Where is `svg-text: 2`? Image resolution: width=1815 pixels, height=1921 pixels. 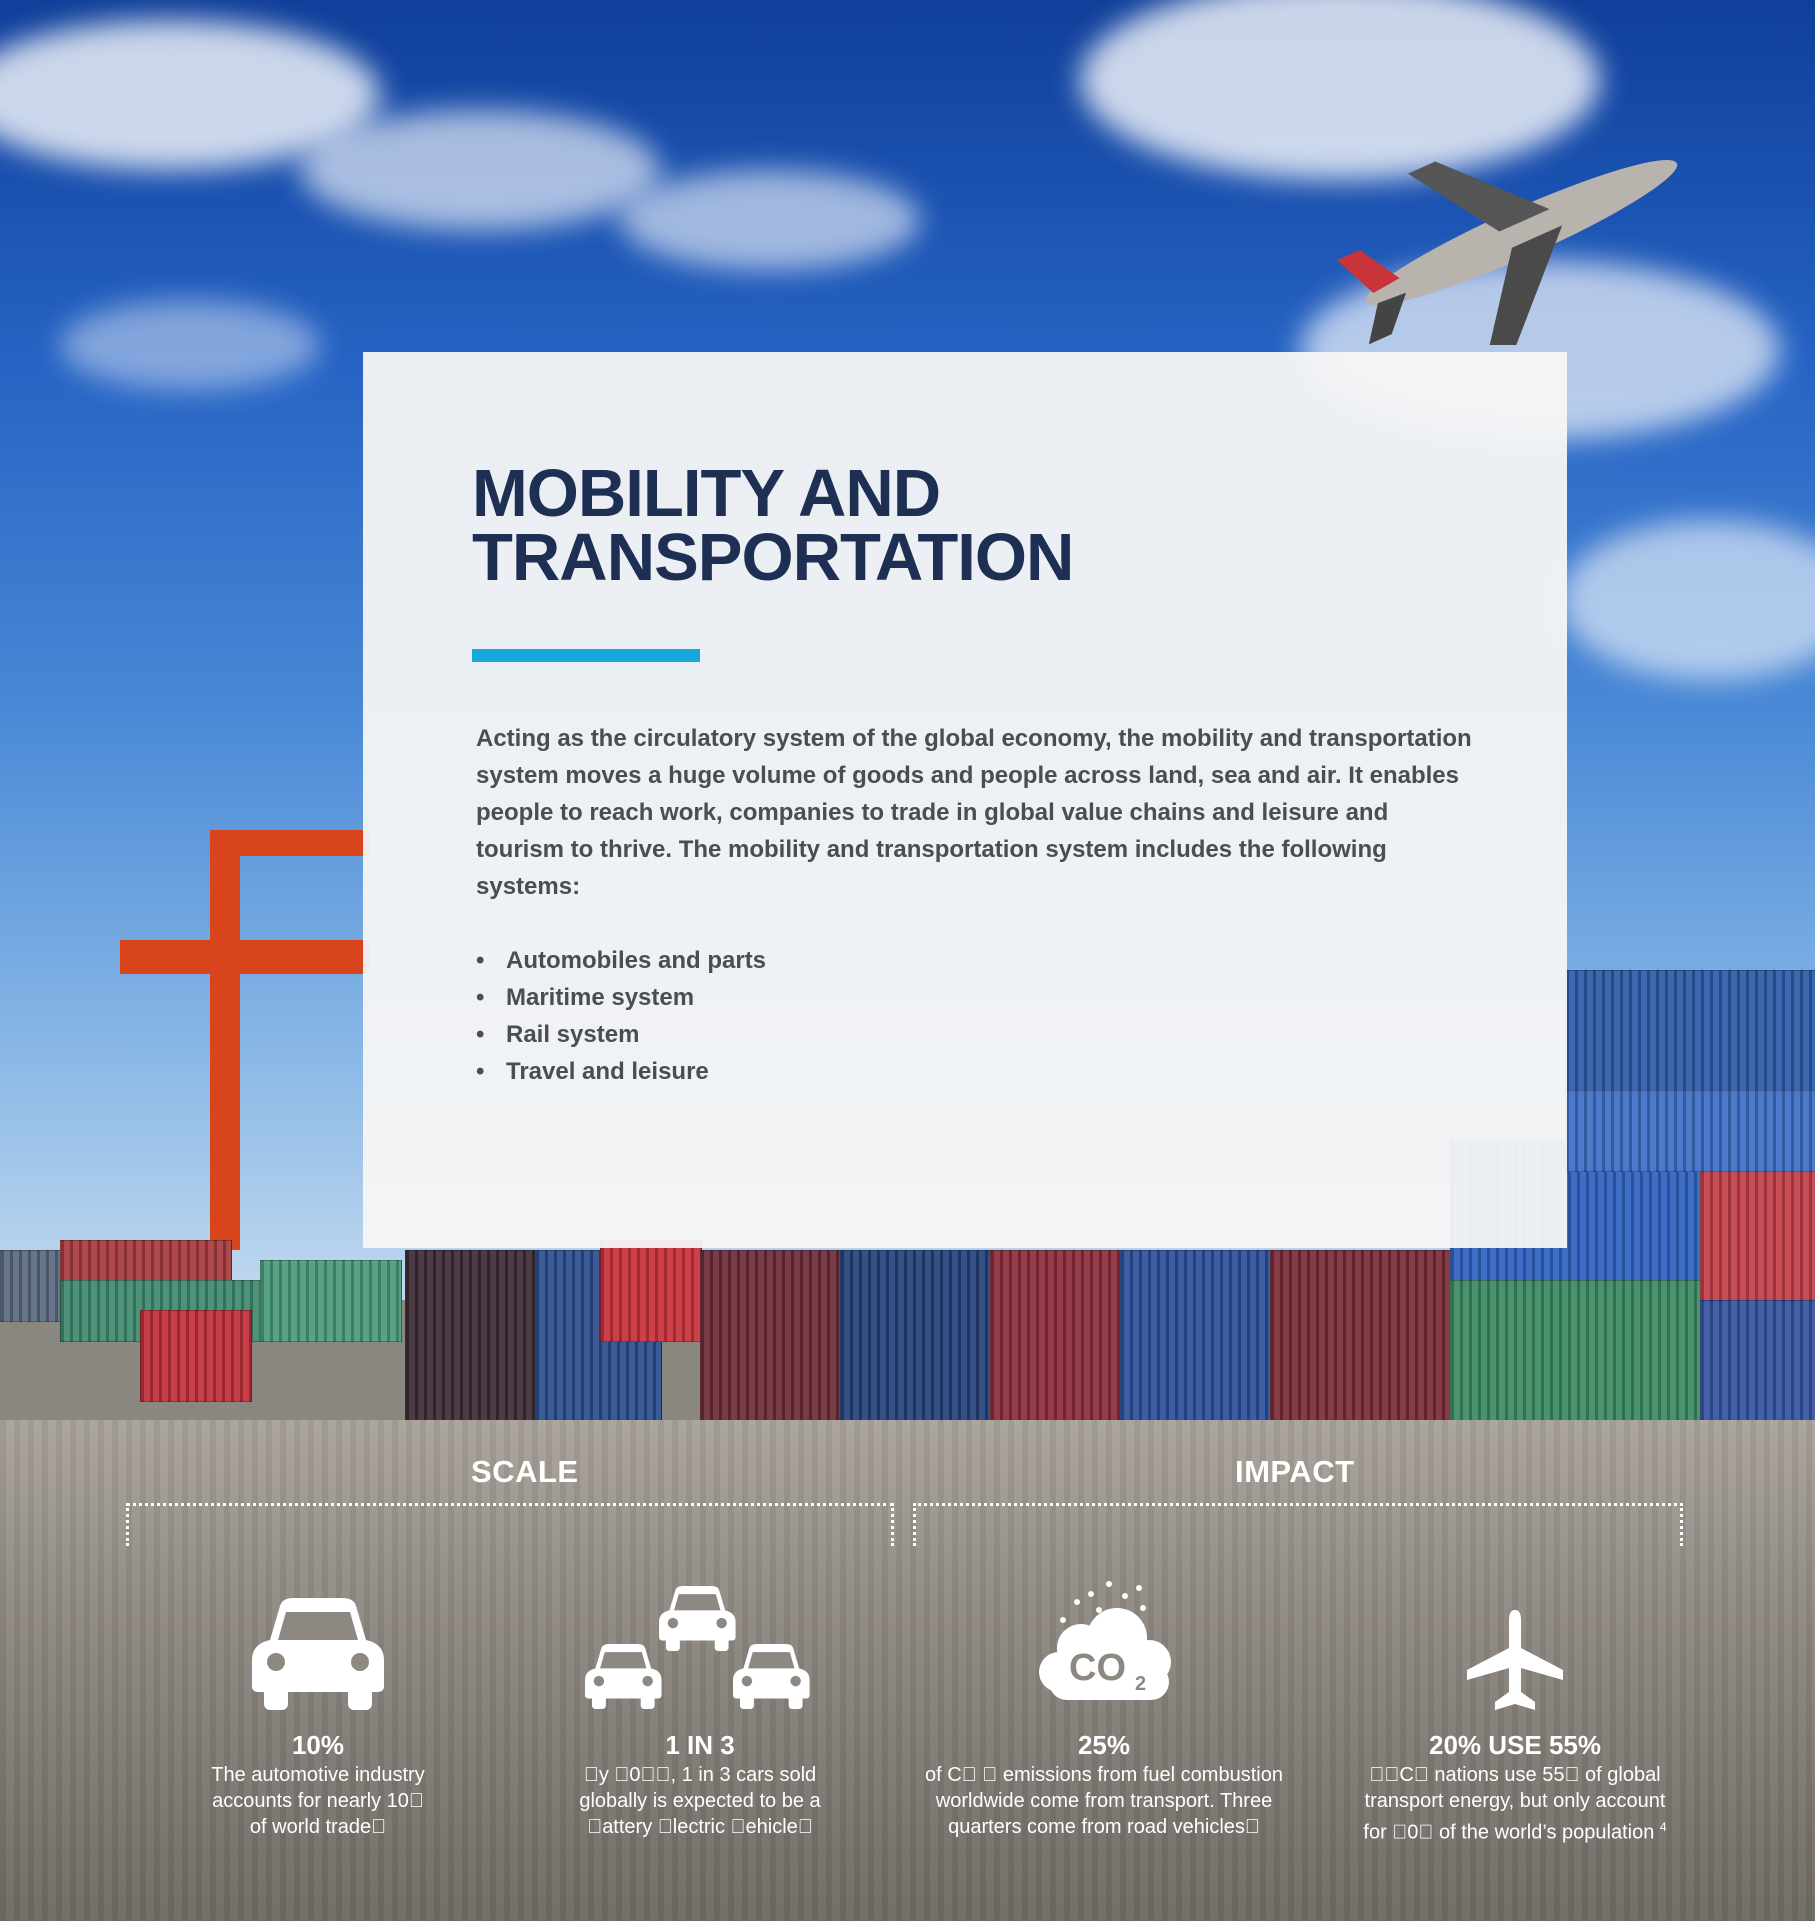
svg-text: 2 is located at coordinates (1140, 1684).